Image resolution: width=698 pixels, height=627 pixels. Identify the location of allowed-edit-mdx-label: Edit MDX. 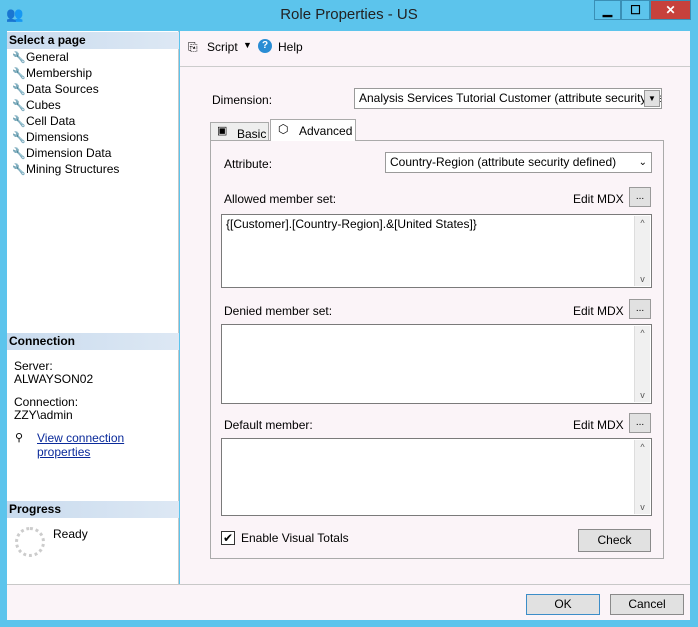
(598, 199).